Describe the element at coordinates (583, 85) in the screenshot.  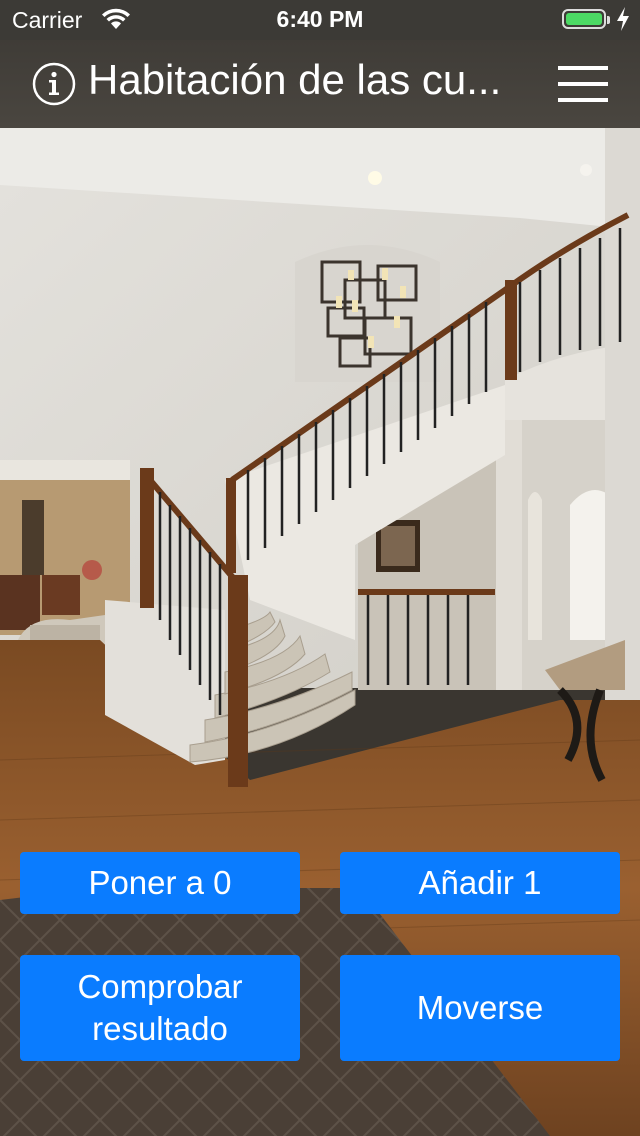
I see `hamburger-menu-icon` at that location.